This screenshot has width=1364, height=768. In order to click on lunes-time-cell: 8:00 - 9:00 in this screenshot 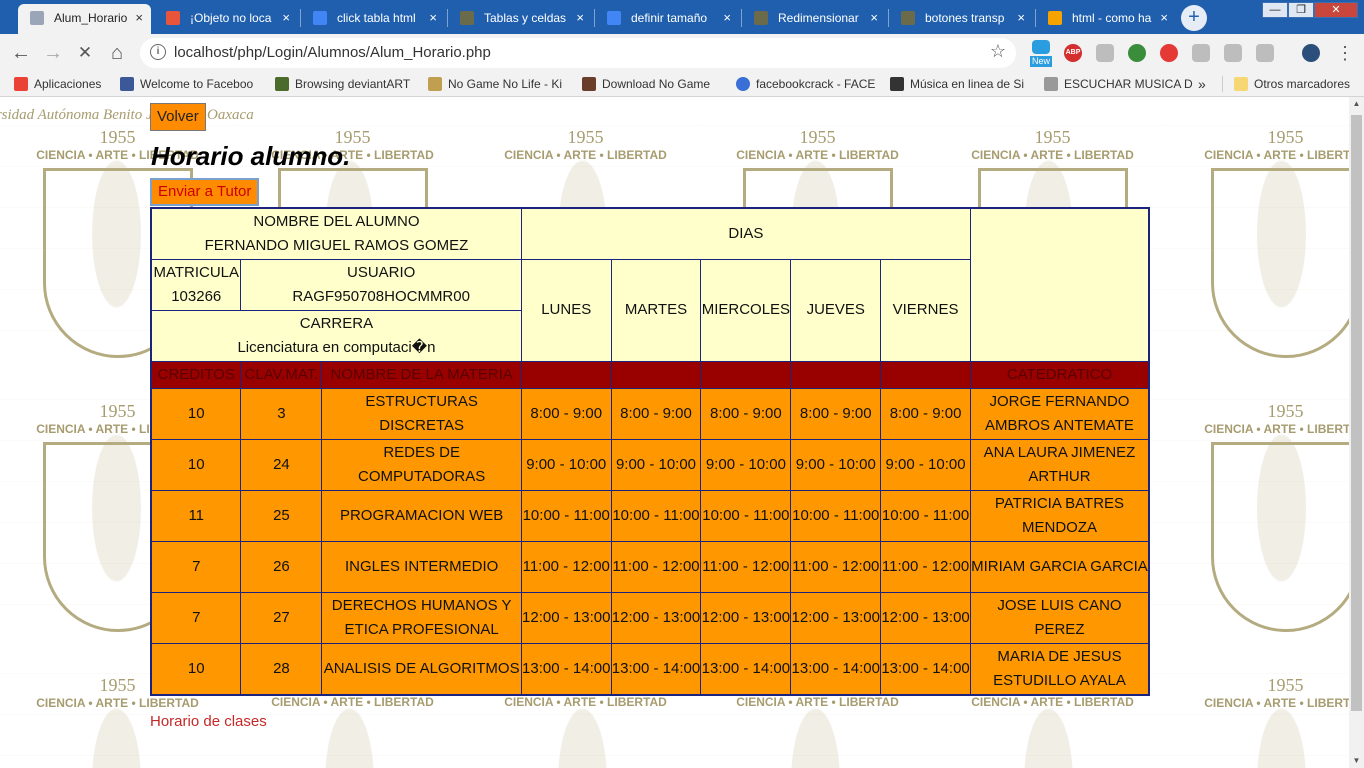, I will do `click(566, 413)`.